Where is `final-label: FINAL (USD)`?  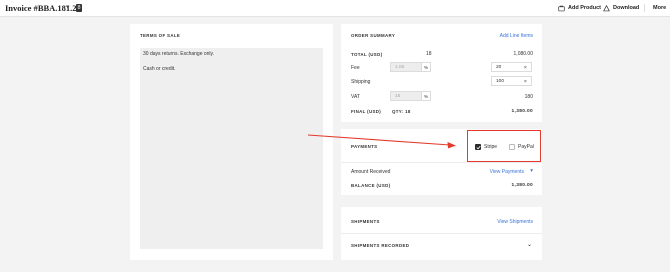
final-label: FINAL (USD) is located at coordinates (366, 111).